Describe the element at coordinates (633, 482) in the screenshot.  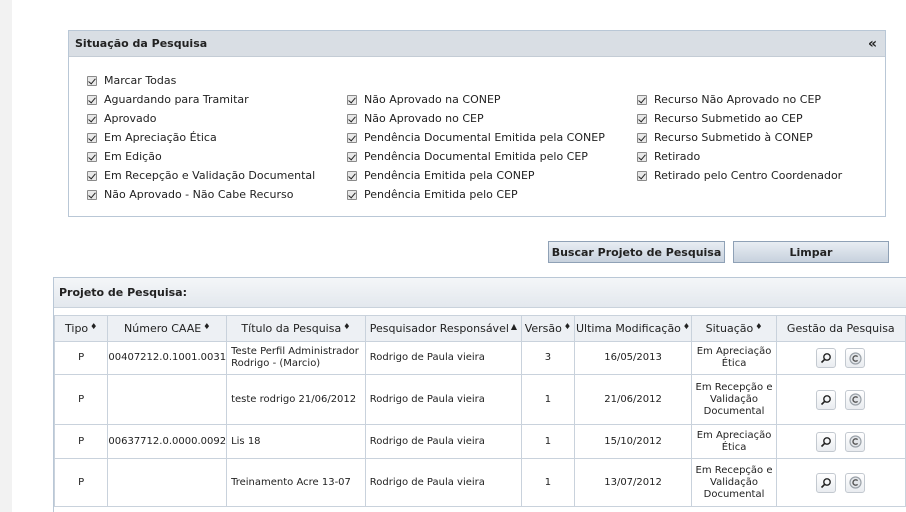
I see `cell-modificacao: 13/07/2012` at that location.